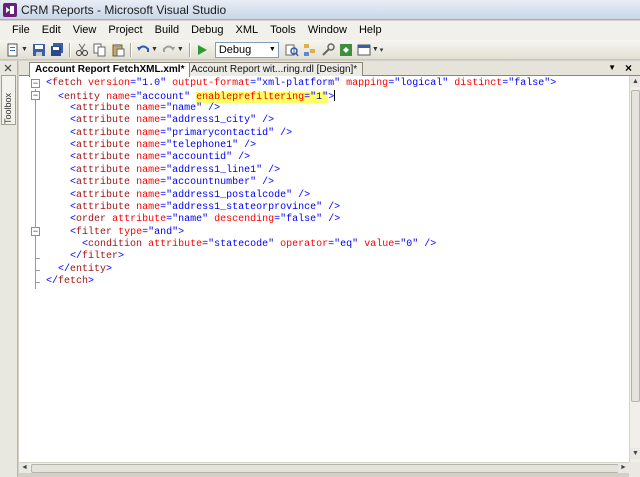 This screenshot has height=477, width=640. What do you see at coordinates (246, 49) in the screenshot?
I see `solution-configuration-select: Debug ▼` at bounding box center [246, 49].